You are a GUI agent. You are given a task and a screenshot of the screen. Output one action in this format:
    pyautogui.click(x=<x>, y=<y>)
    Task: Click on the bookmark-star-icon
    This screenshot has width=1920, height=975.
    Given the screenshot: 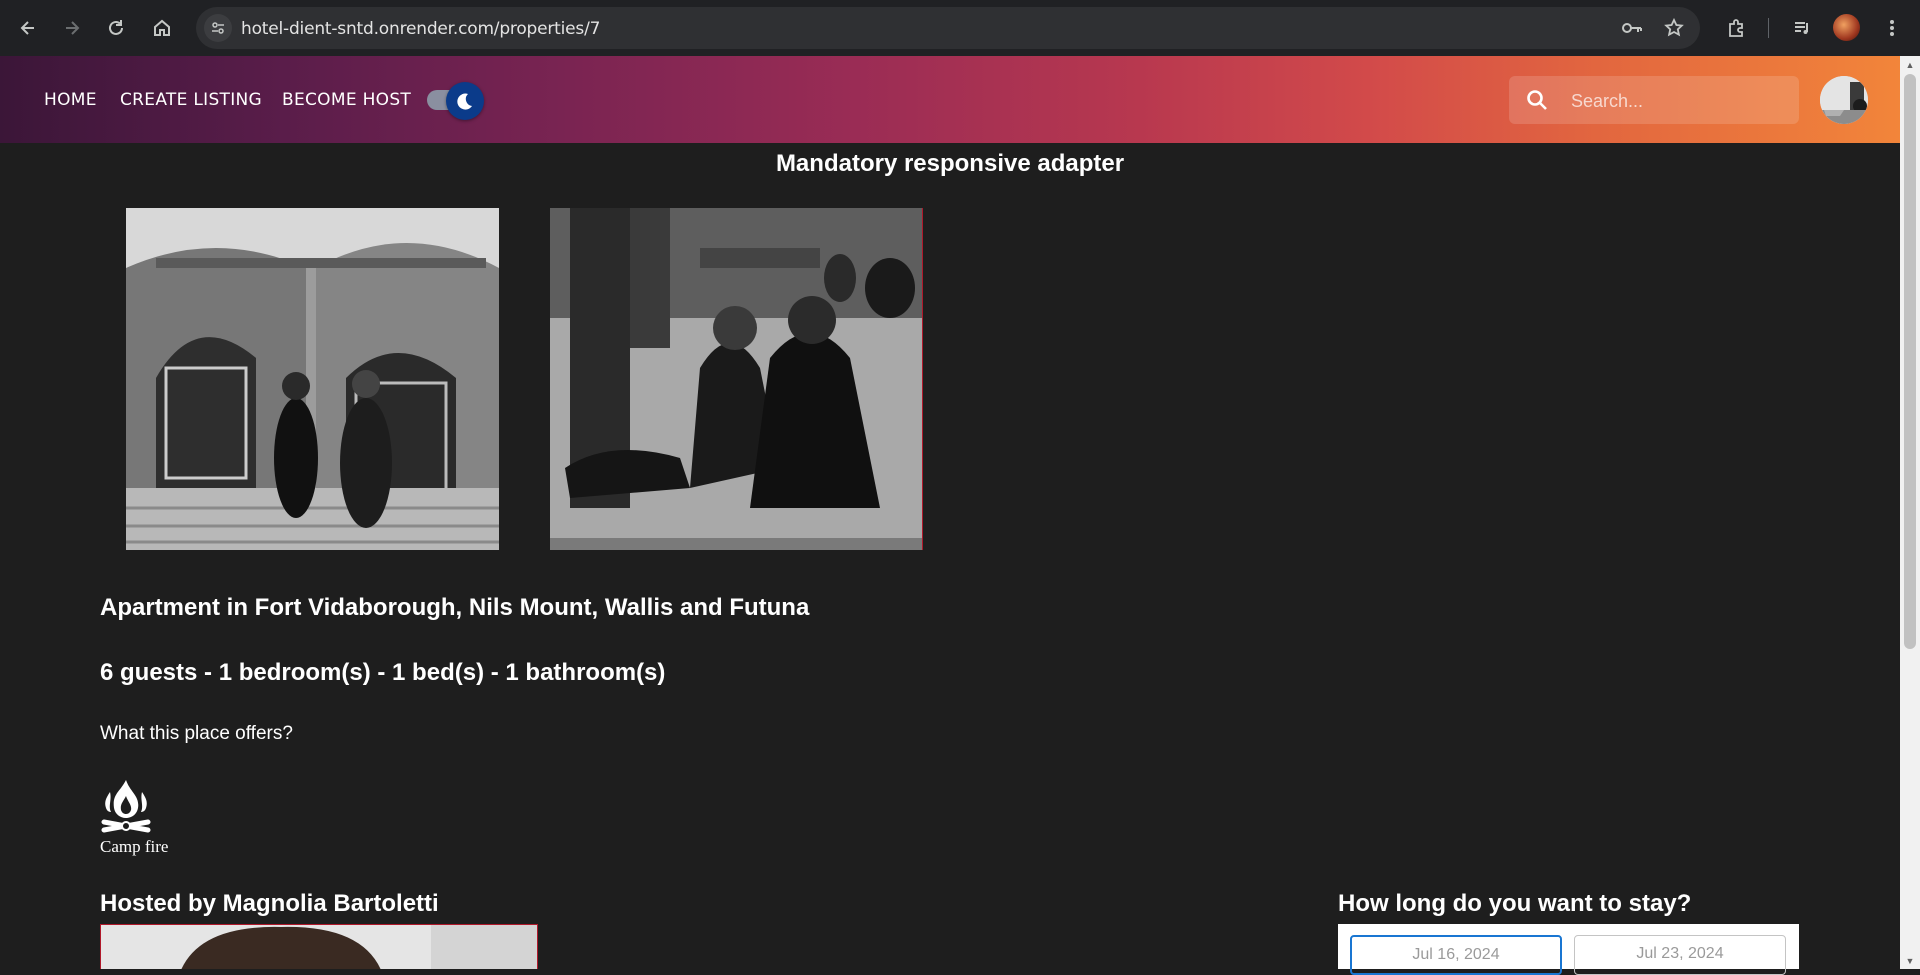 What is the action you would take?
    pyautogui.click(x=1674, y=28)
    